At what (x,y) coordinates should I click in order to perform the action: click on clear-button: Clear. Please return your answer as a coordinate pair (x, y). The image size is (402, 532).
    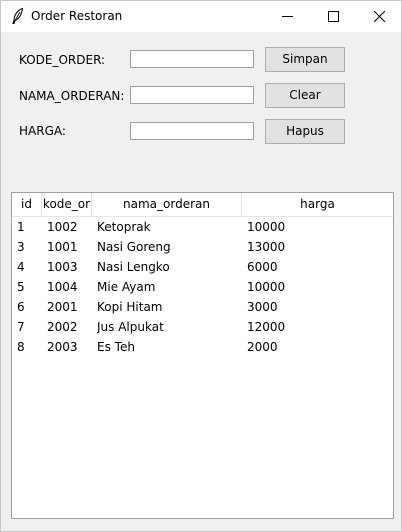
    Looking at the image, I should click on (305, 95).